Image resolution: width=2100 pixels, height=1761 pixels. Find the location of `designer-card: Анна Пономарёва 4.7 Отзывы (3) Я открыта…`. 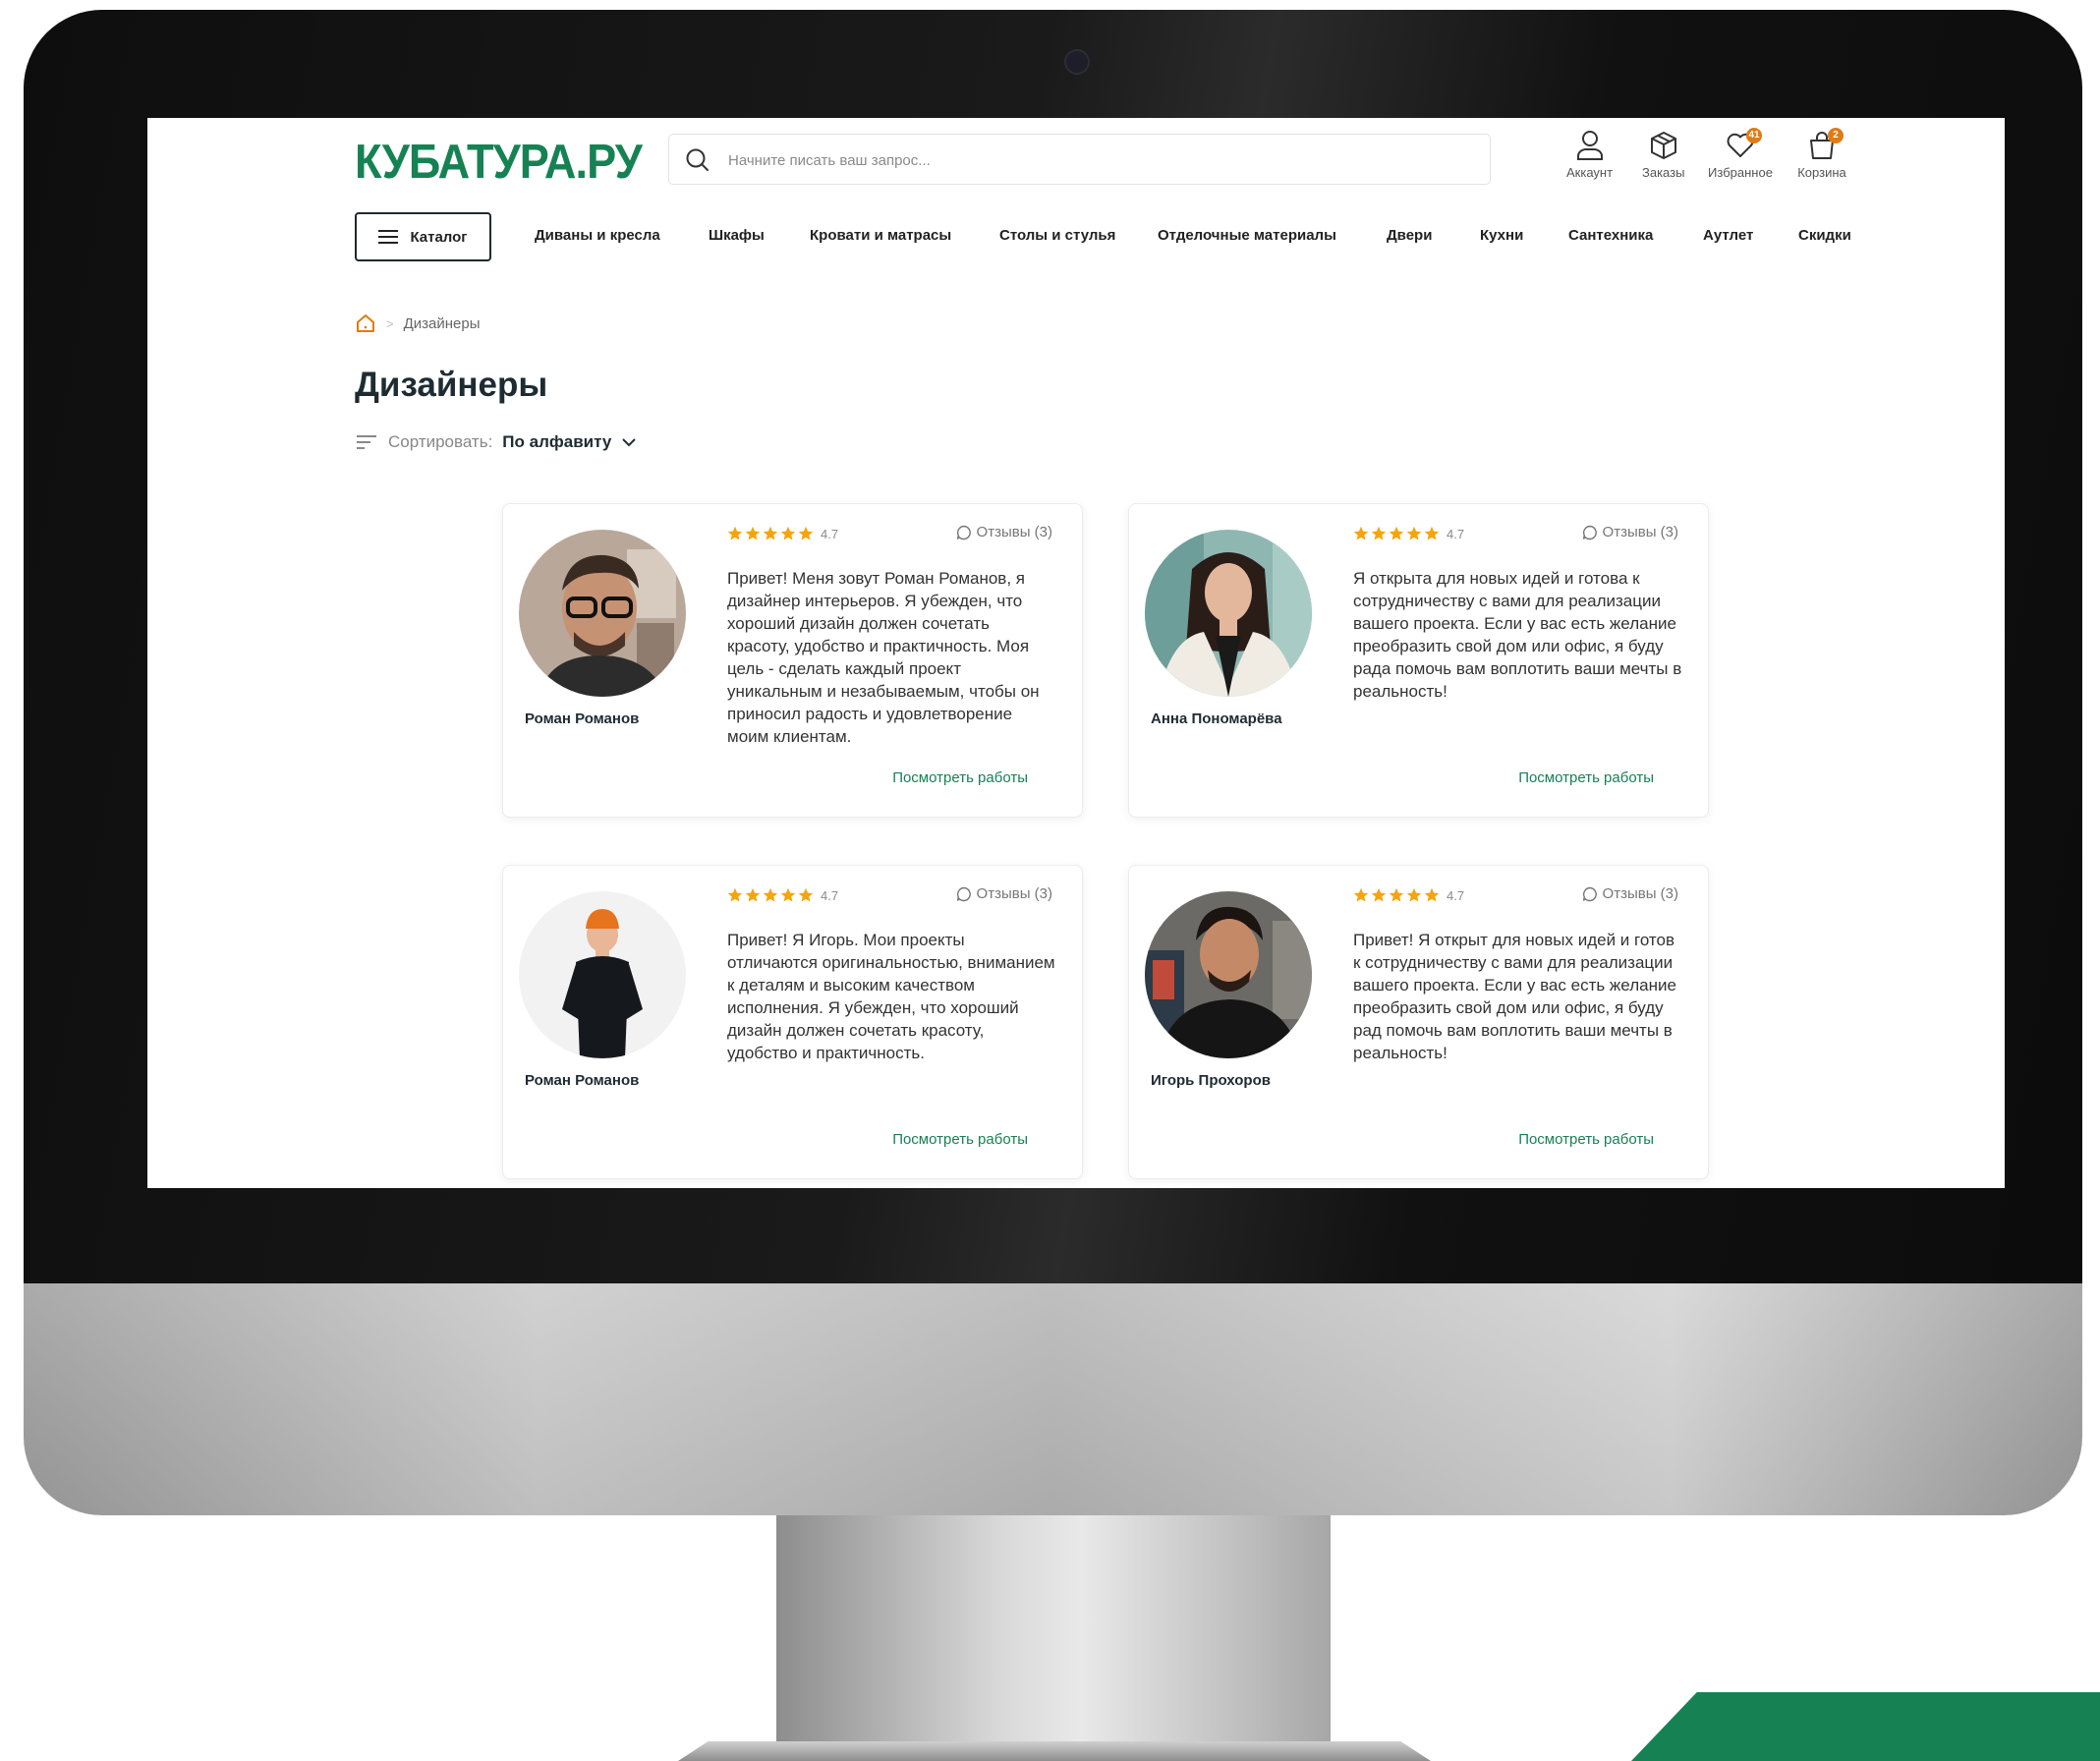

designer-card: Анна Пономарёва 4.7 Отзывы (3) Я открыта… is located at coordinates (1418, 660).